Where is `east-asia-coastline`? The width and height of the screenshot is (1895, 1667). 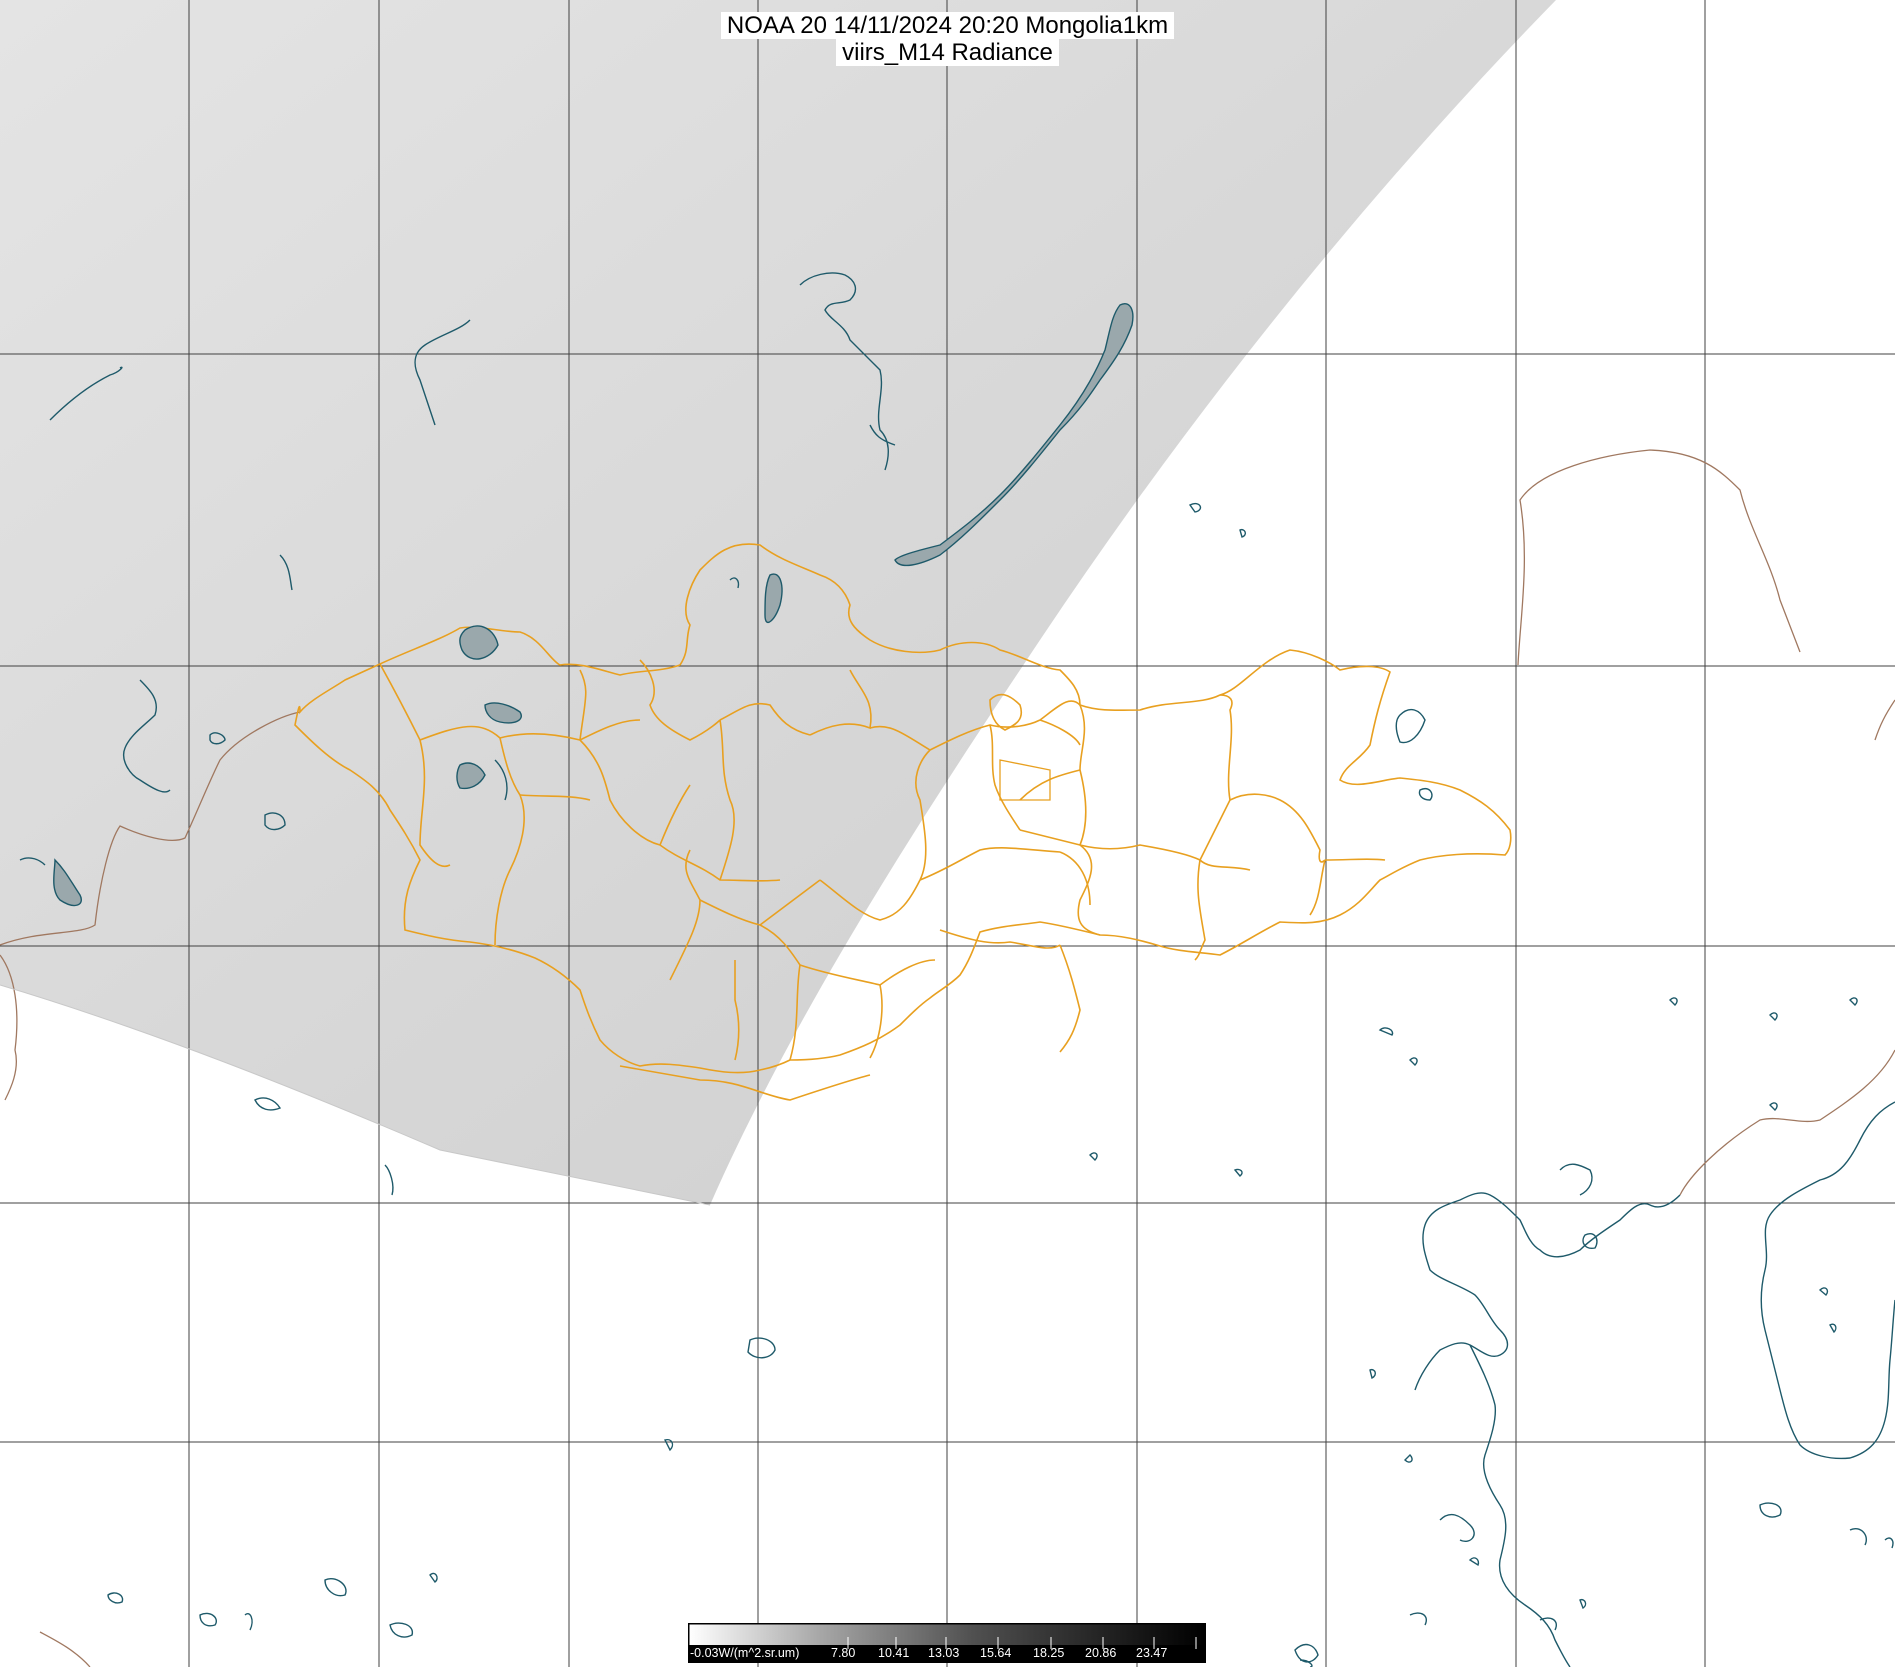 east-asia-coastline is located at coordinates (1827, 1280).